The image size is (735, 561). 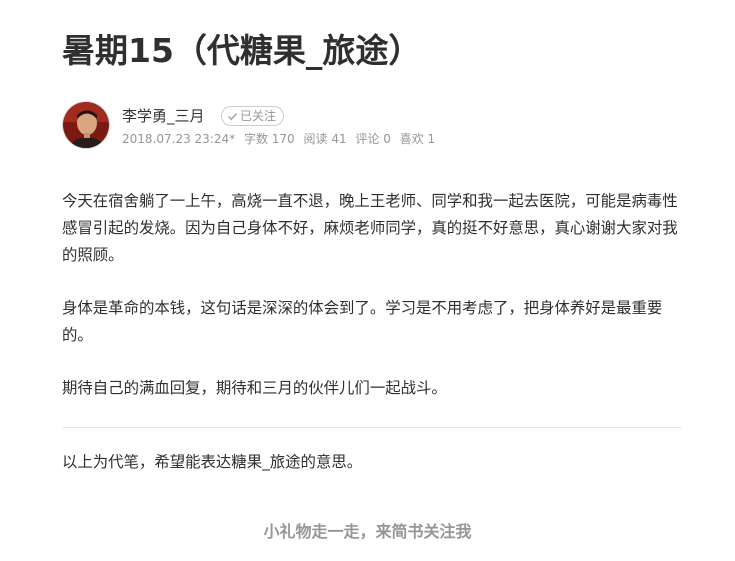 I want to click on divider, so click(x=372, y=427).